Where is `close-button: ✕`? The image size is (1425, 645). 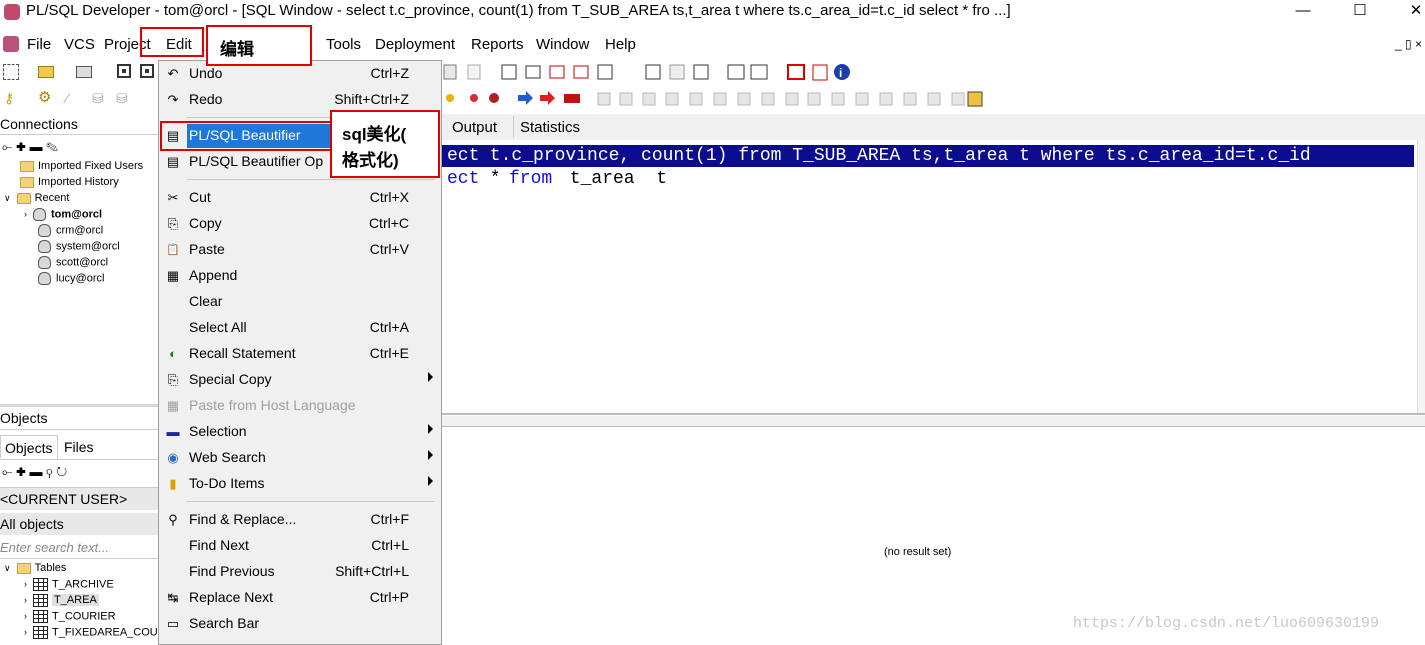 close-button: ✕ is located at coordinates (1409, 12).